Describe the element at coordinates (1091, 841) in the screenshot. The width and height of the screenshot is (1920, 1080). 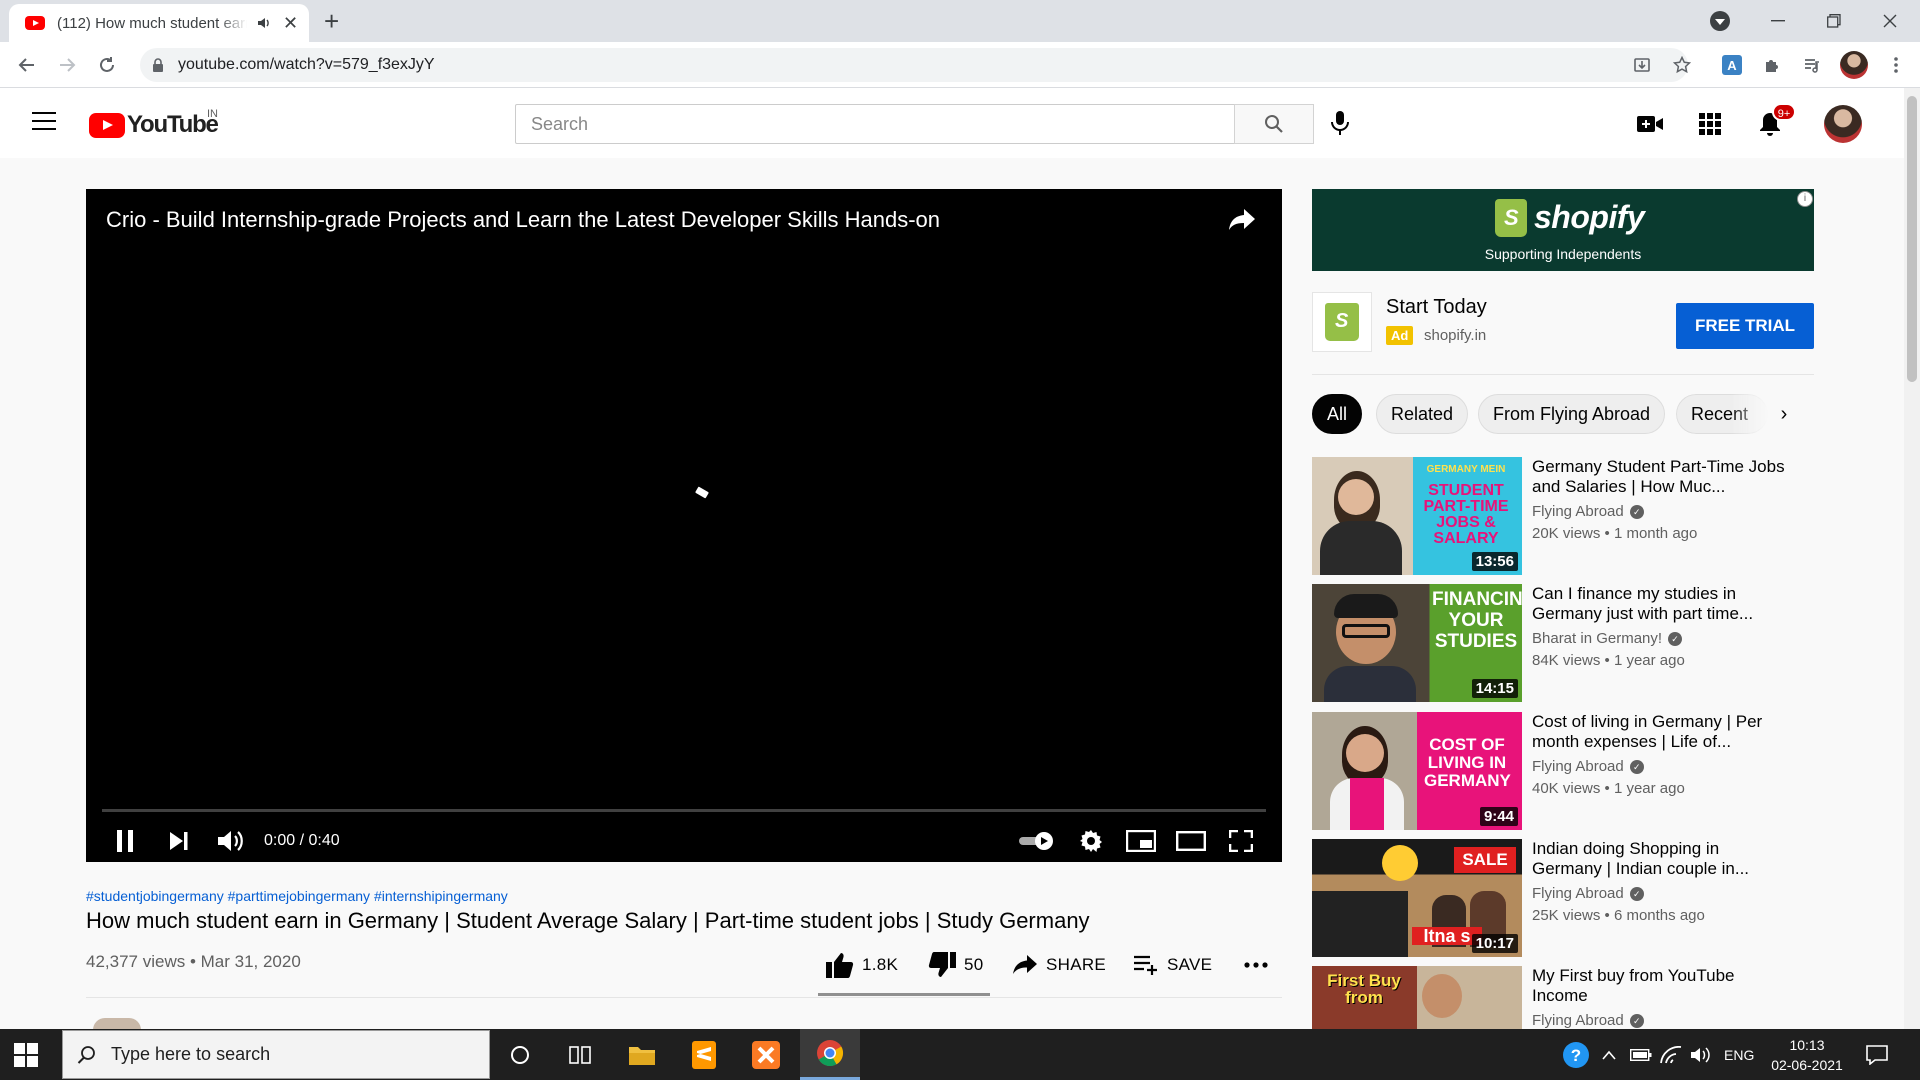
I see `settings-gear-icon` at that location.